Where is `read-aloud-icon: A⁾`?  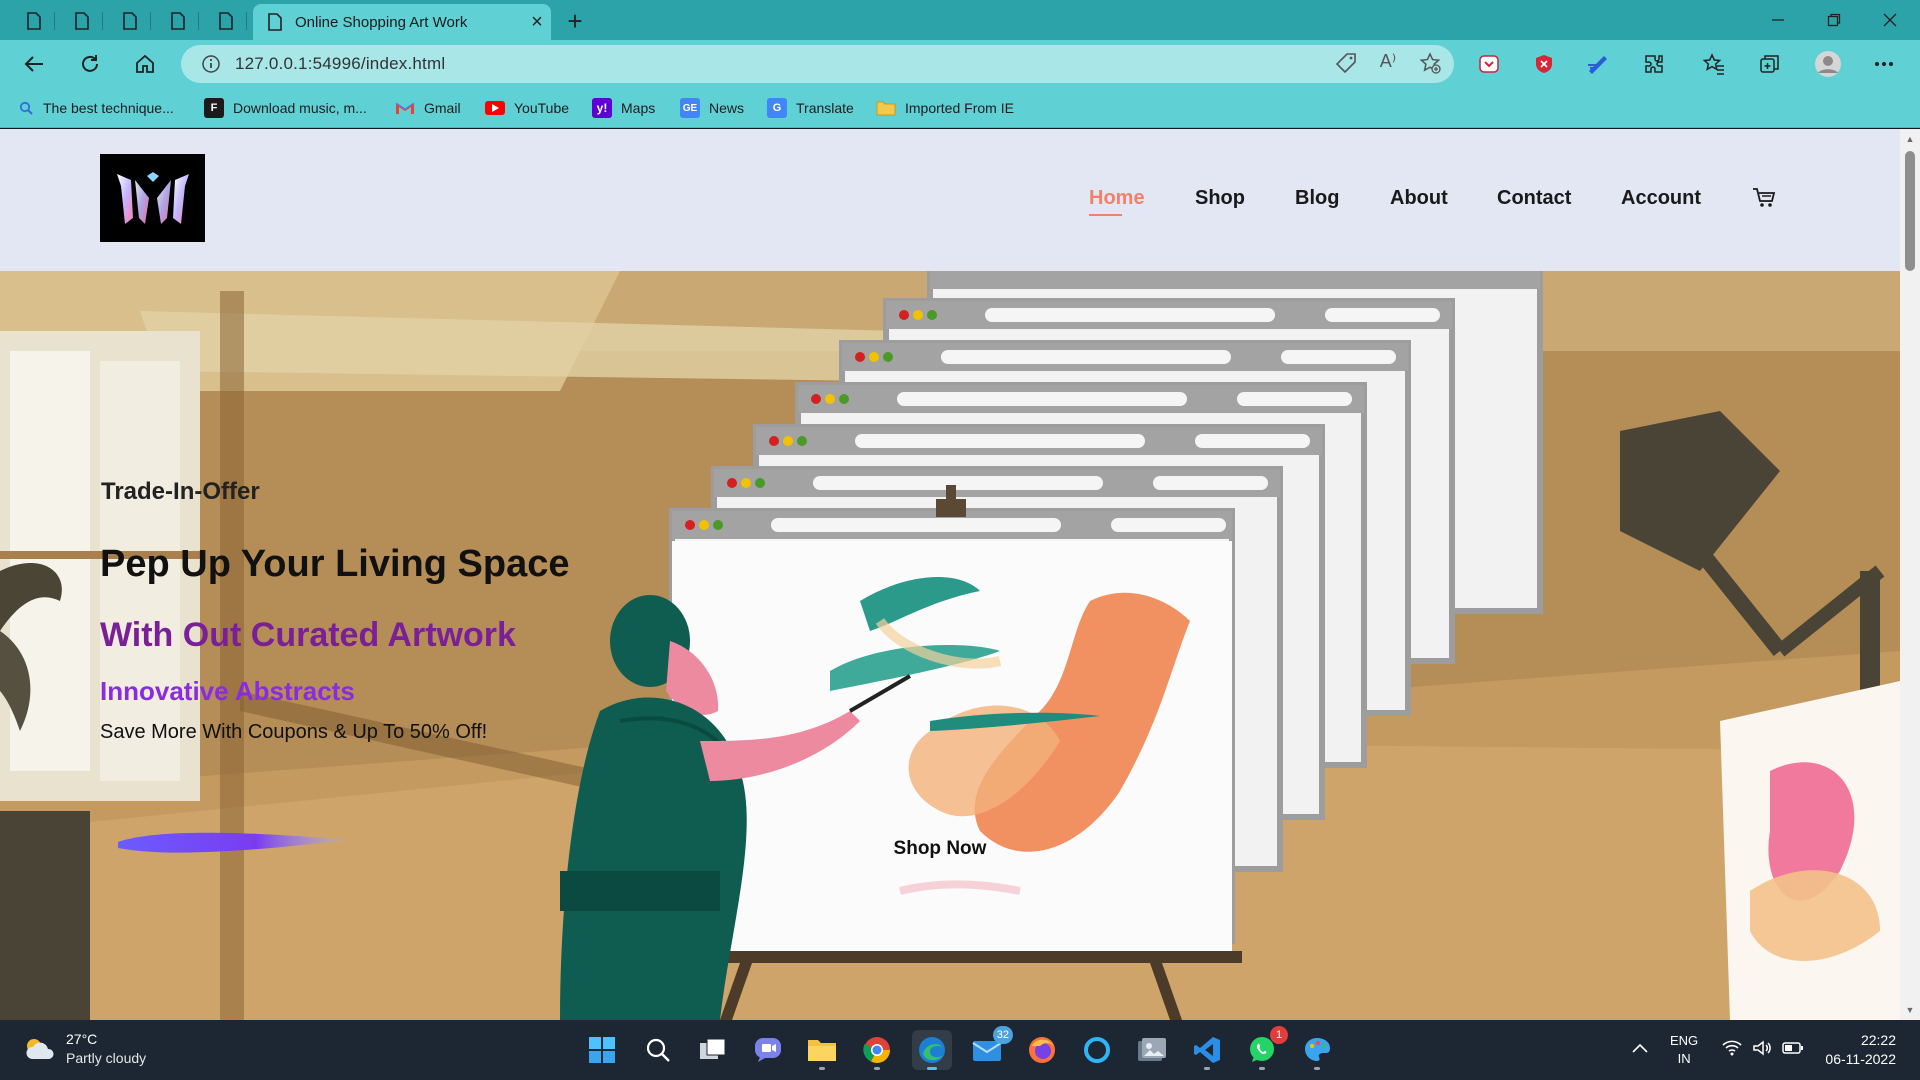 read-aloud-icon: A⁾ is located at coordinates (1388, 65).